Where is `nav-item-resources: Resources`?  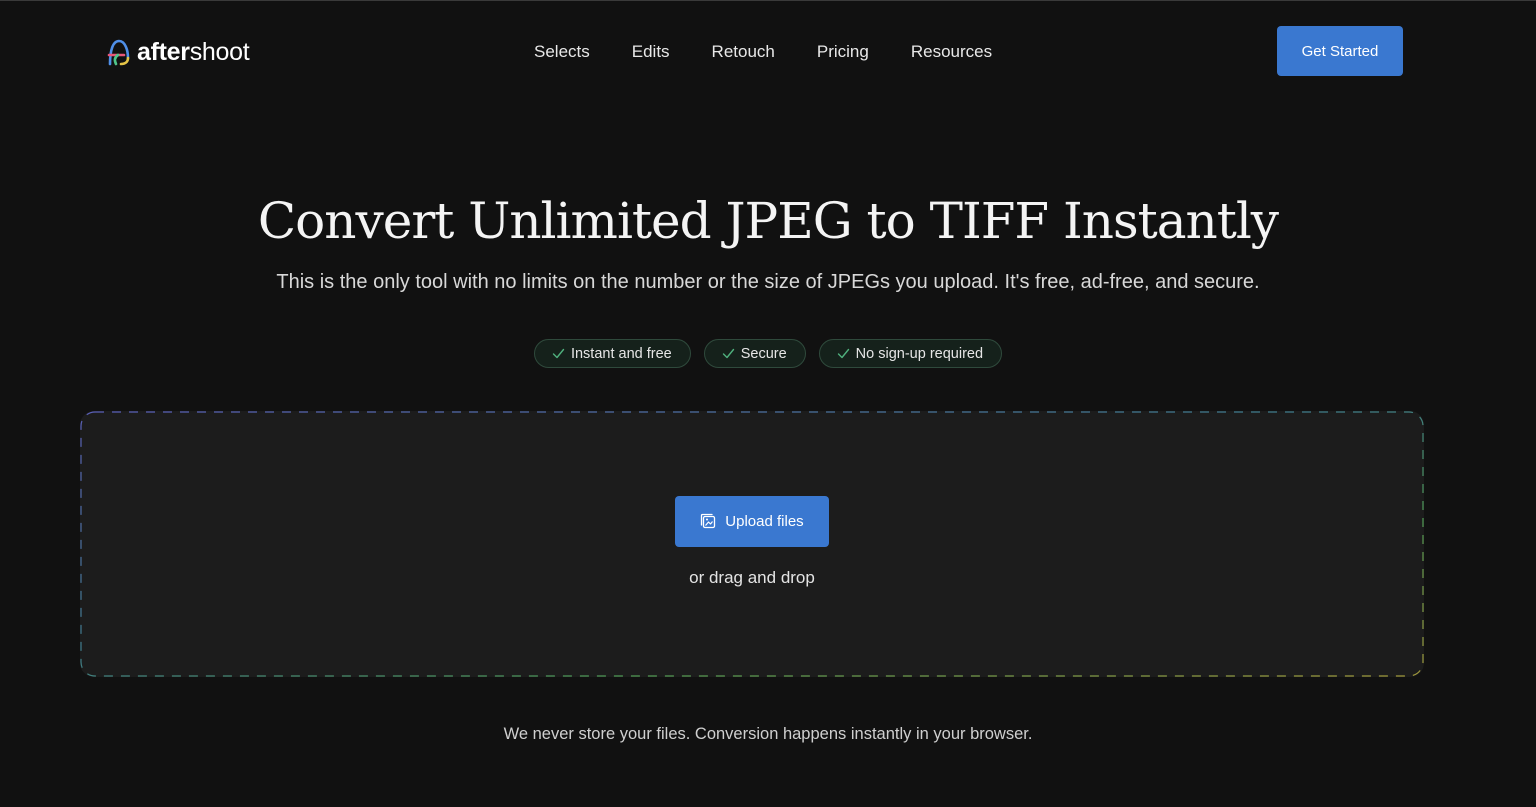
nav-item-resources: Resources is located at coordinates (951, 52).